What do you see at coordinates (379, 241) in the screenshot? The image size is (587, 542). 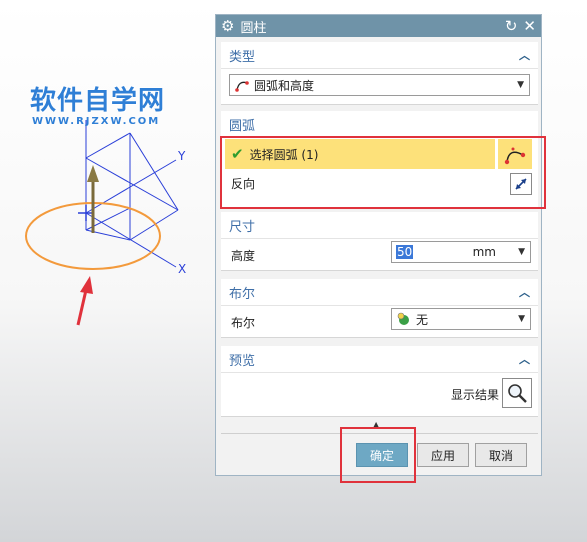 I see `section-dimensions: 尺寸 高度 50 mm ▼` at bounding box center [379, 241].